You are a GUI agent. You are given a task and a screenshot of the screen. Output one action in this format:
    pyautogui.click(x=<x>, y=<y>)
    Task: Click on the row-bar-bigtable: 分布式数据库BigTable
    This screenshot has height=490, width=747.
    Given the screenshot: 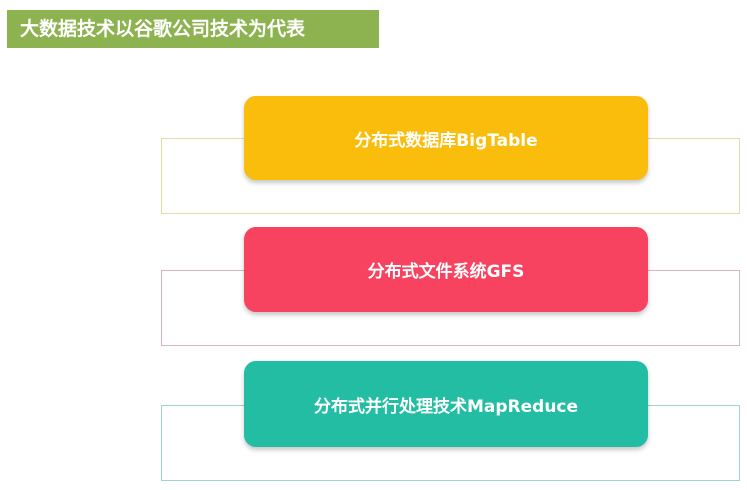 What is the action you would take?
    pyautogui.click(x=446, y=138)
    